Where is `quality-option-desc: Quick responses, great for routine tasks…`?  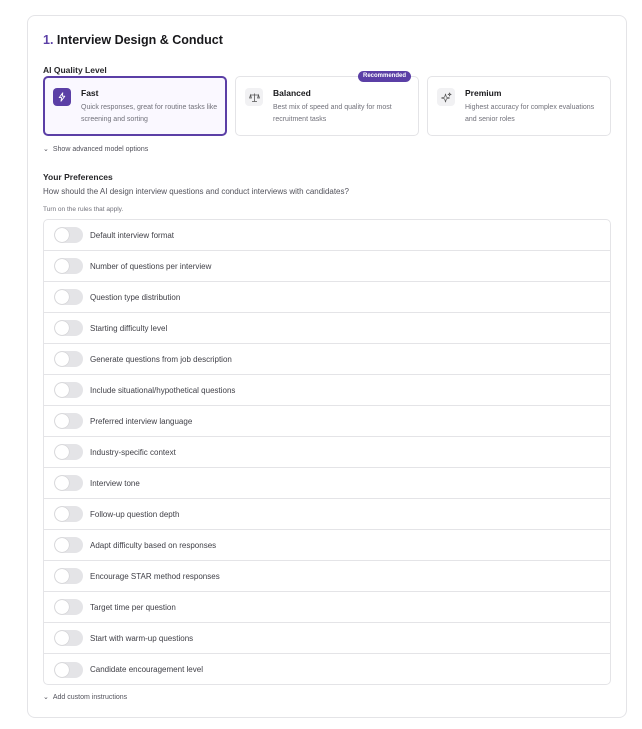
quality-option-desc: Quick responses, great for routine tasks… is located at coordinates (149, 113).